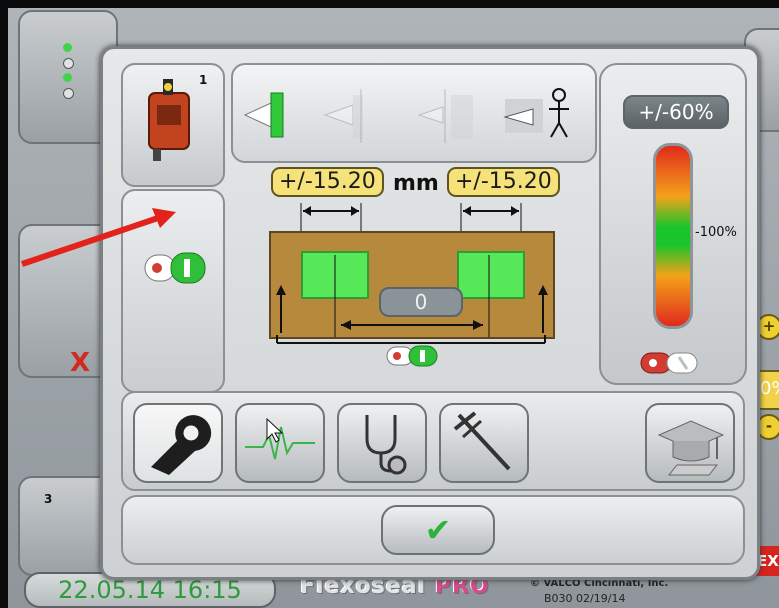  I want to click on left-tolerance-field: +/-15.20, so click(327, 182).